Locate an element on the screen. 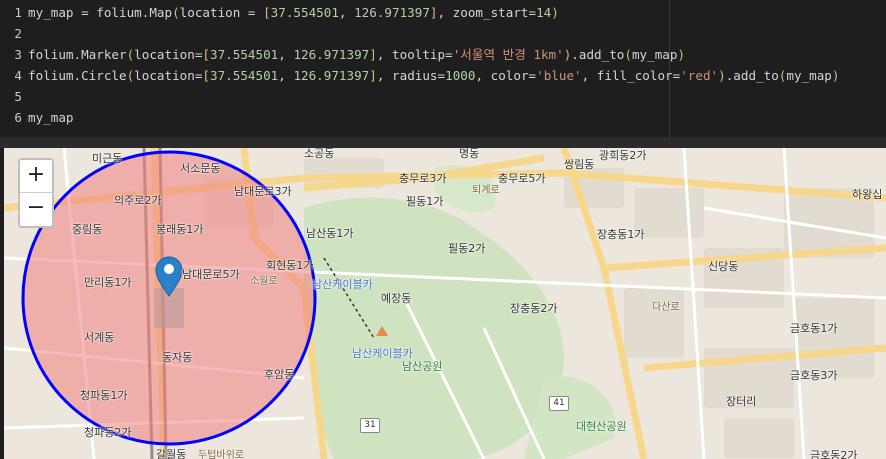 This screenshot has width=886, height=459. label-gwanghui: 광희동2가 is located at coordinates (623, 155).